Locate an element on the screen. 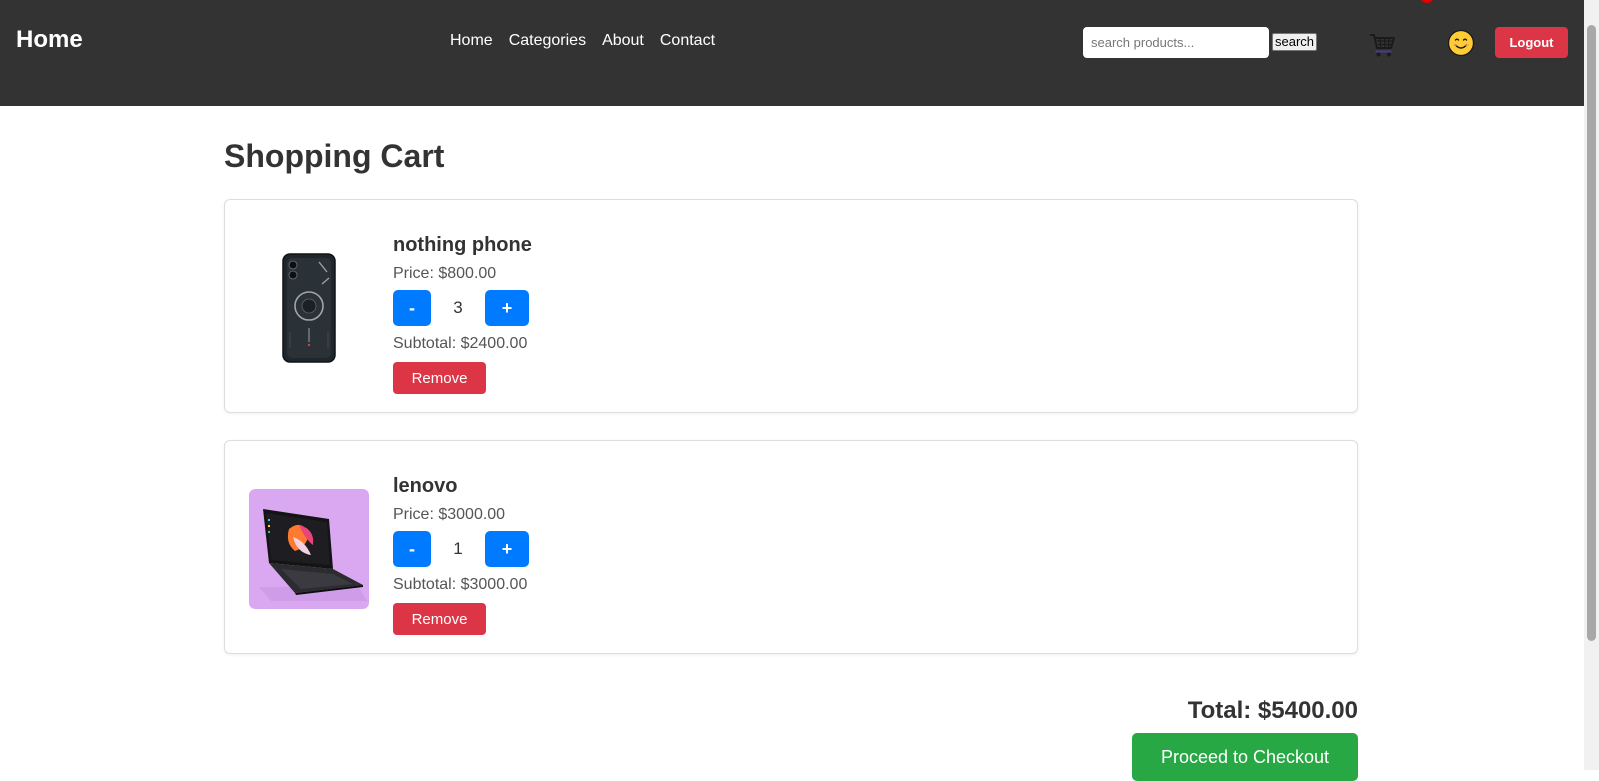 The image size is (1599, 781). scrollbar-thumb is located at coordinates (1591, 333).